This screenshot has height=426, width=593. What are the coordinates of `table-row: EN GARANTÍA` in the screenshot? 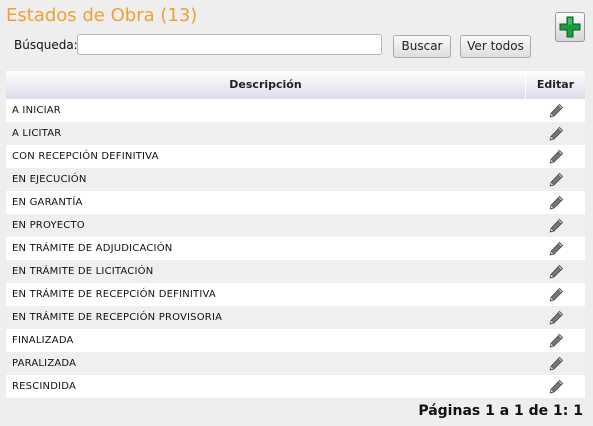 It's located at (295, 202).